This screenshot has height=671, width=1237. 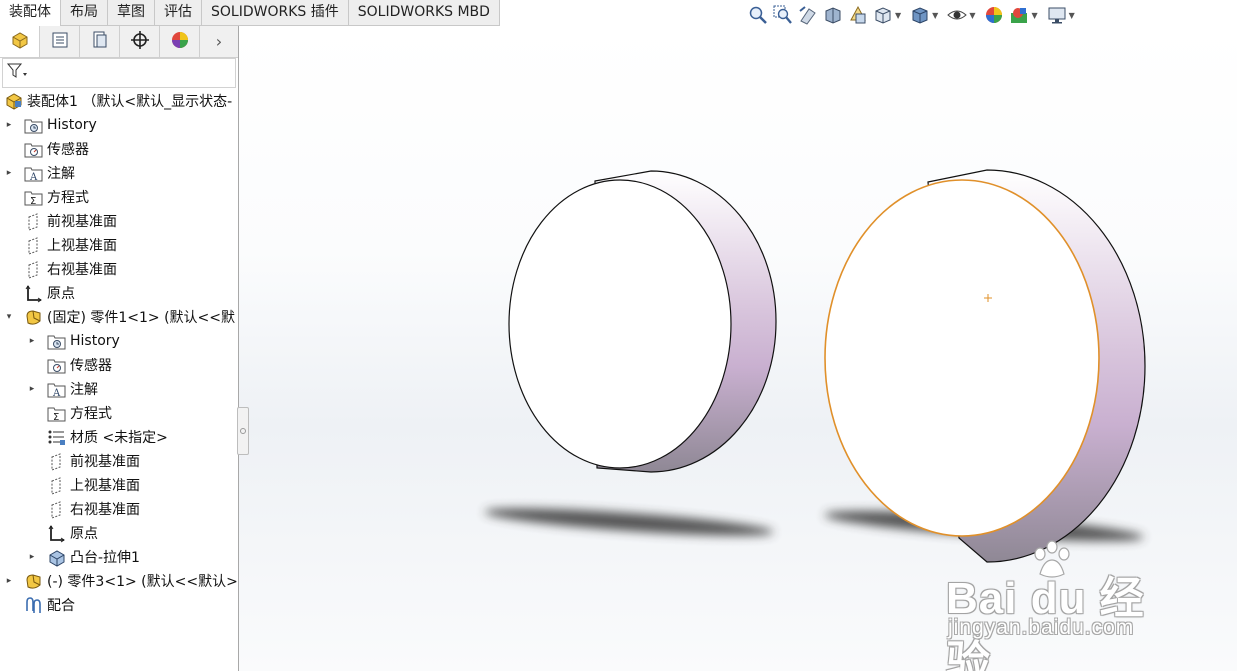 What do you see at coordinates (1019, 15) in the screenshot?
I see `apply-scene-icon` at bounding box center [1019, 15].